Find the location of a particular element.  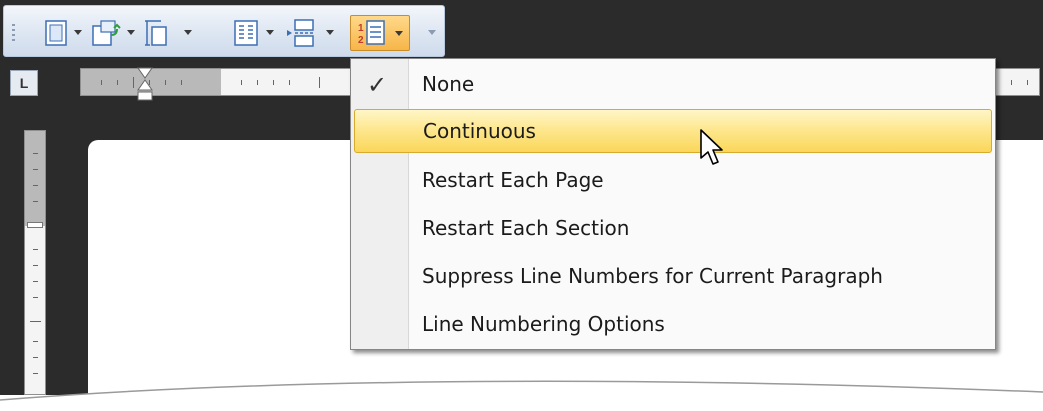

menu-item-label: Continuous is located at coordinates (479, 131).